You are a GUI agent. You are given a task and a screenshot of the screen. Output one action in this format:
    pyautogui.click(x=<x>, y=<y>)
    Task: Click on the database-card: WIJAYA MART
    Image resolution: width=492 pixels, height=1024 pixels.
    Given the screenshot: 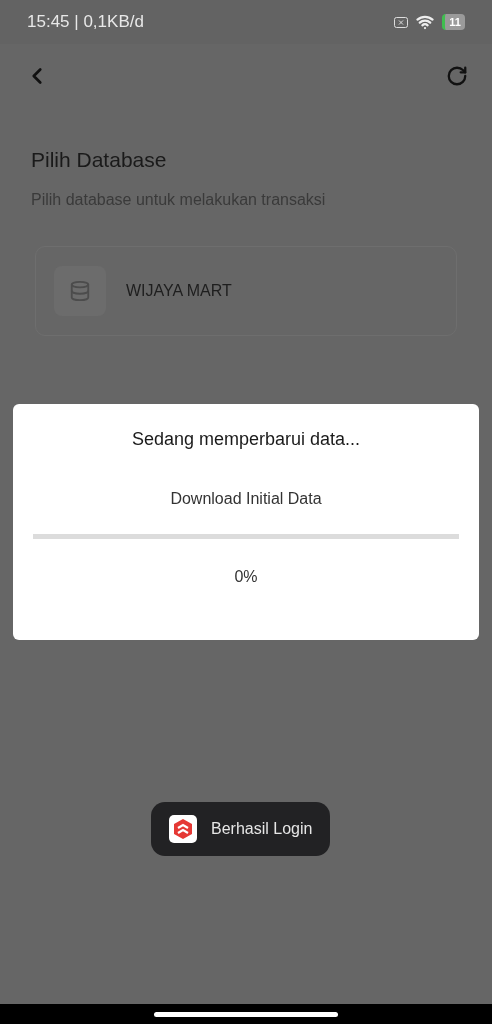 What is the action you would take?
    pyautogui.click(x=246, y=290)
    